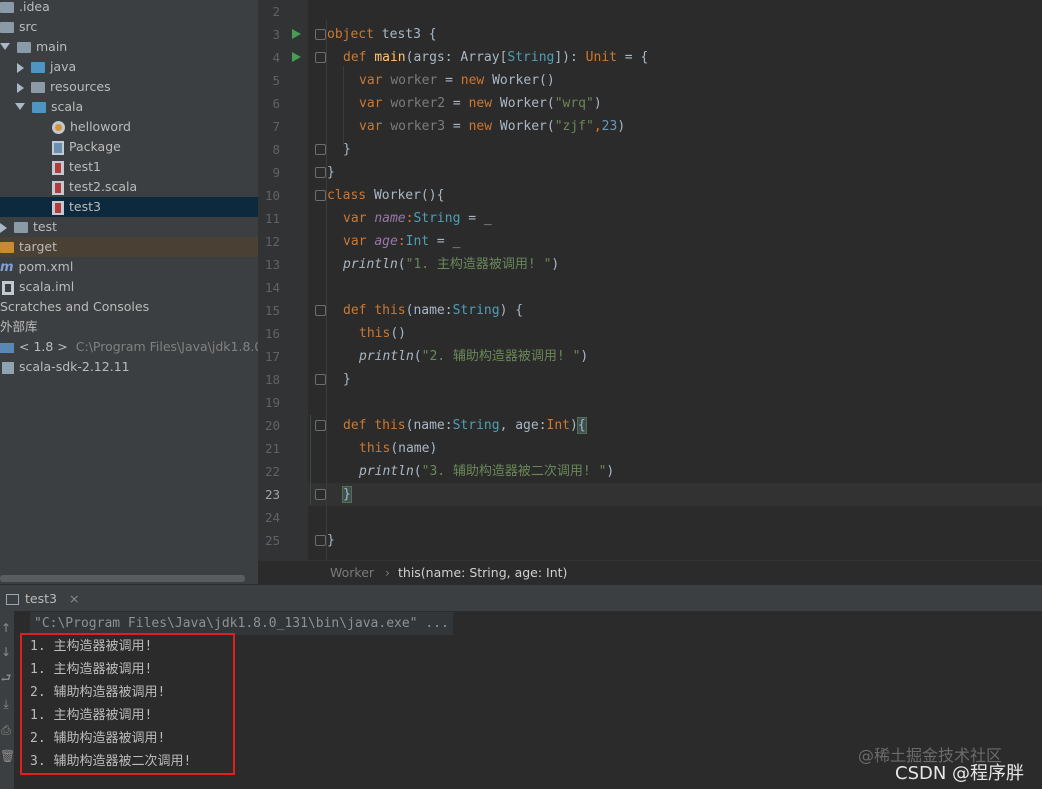  What do you see at coordinates (272, 379) in the screenshot?
I see `line-number: 18` at bounding box center [272, 379].